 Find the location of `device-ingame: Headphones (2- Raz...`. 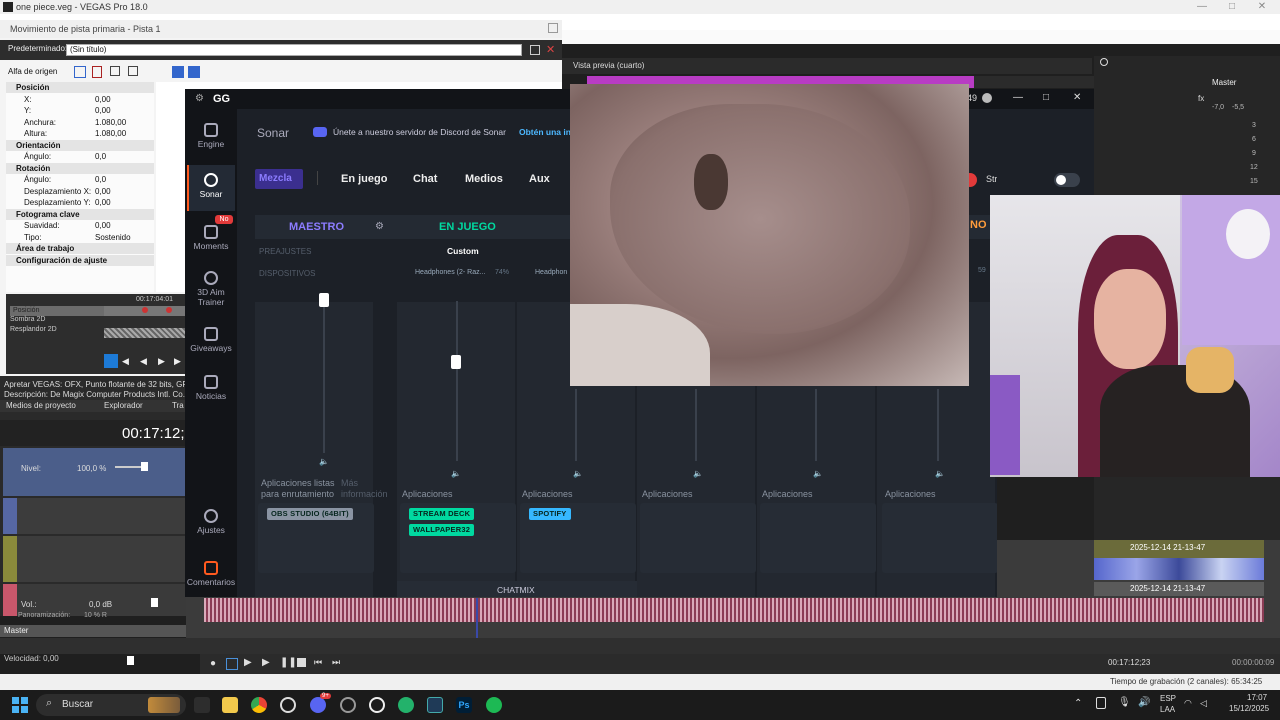

device-ingame: Headphones (2- Raz... is located at coordinates (450, 272).